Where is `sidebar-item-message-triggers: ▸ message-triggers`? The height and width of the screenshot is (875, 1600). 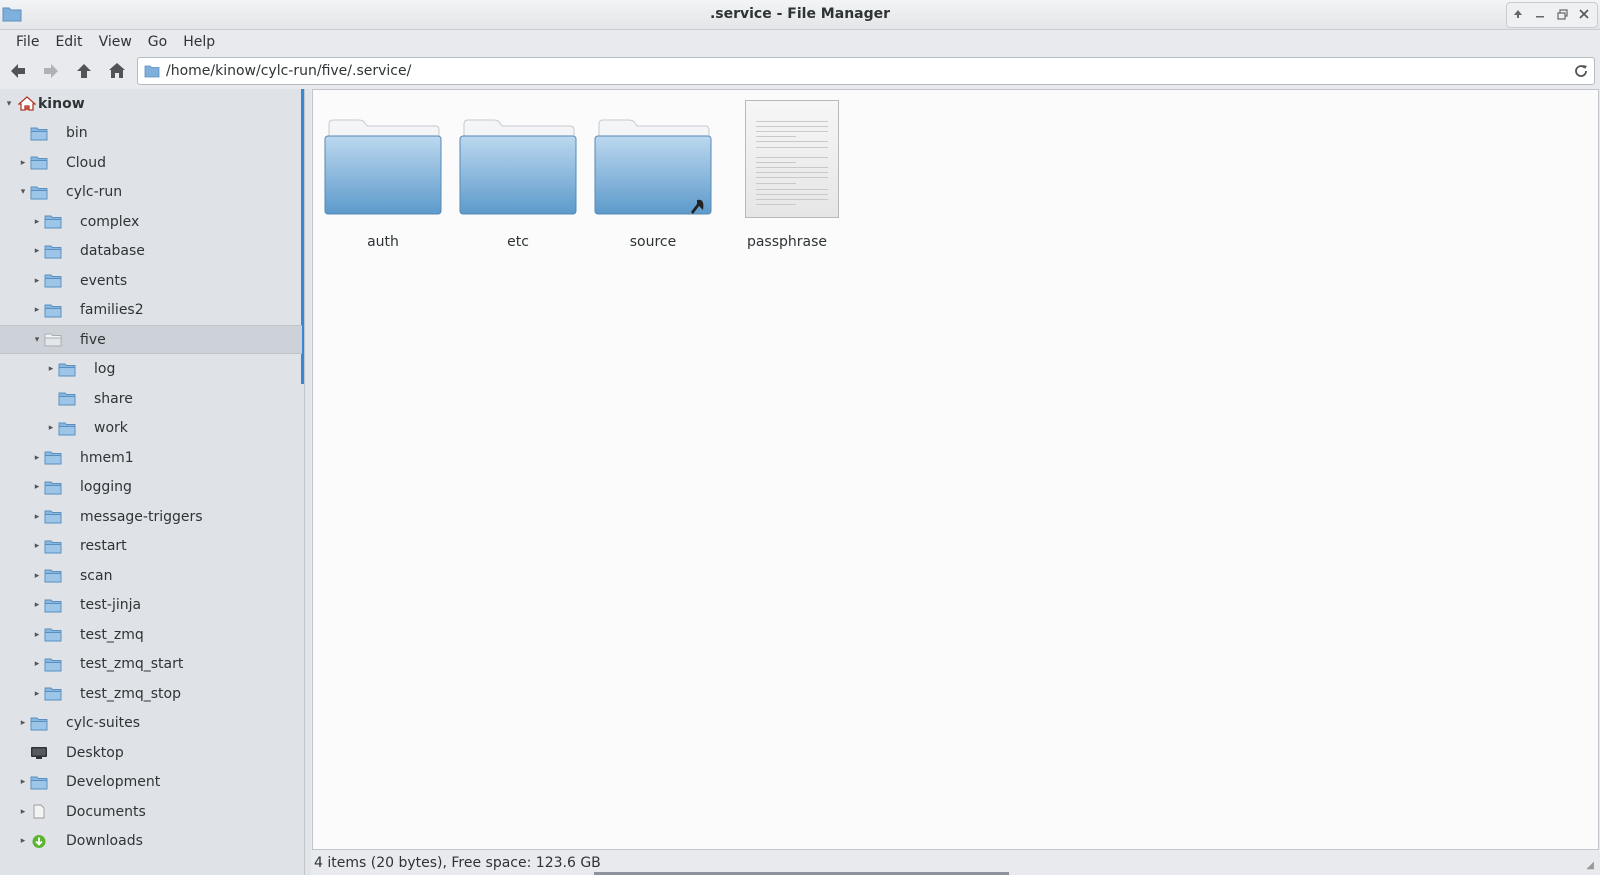
sidebar-item-message-triggers: ▸ message-triggers is located at coordinates (151, 516).